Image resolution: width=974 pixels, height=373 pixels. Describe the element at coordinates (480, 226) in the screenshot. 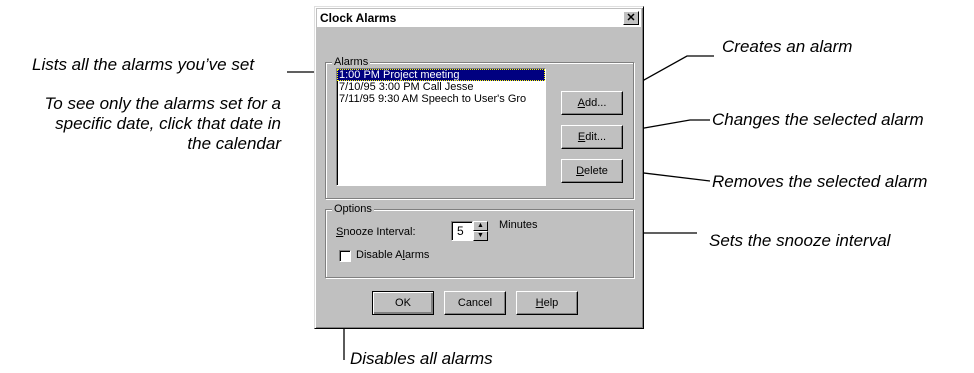

I see `spin-up-icon: ▲` at that location.